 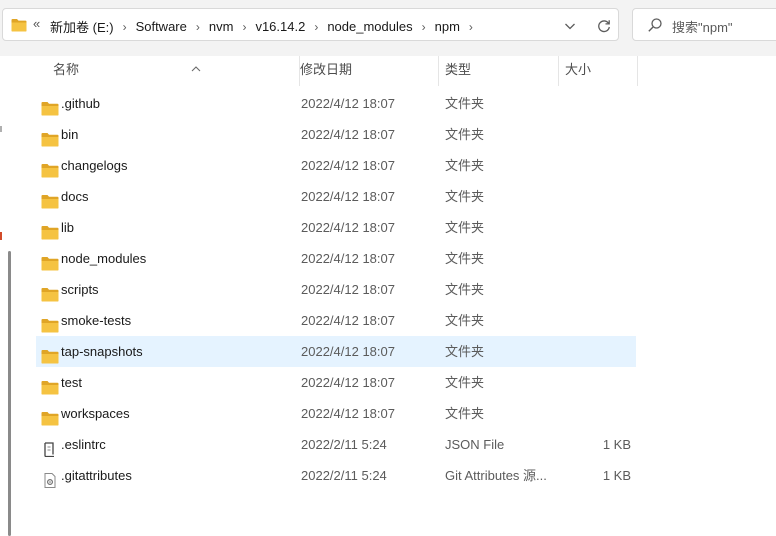 I want to click on file-row: test 2022/4/12 18:07 文件夹, so click(x=336, y=382).